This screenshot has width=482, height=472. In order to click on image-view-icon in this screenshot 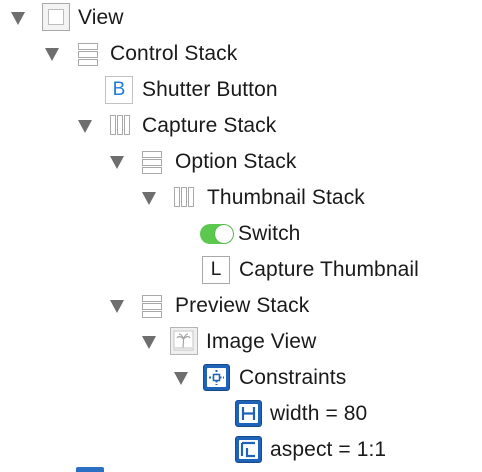, I will do `click(184, 341)`.